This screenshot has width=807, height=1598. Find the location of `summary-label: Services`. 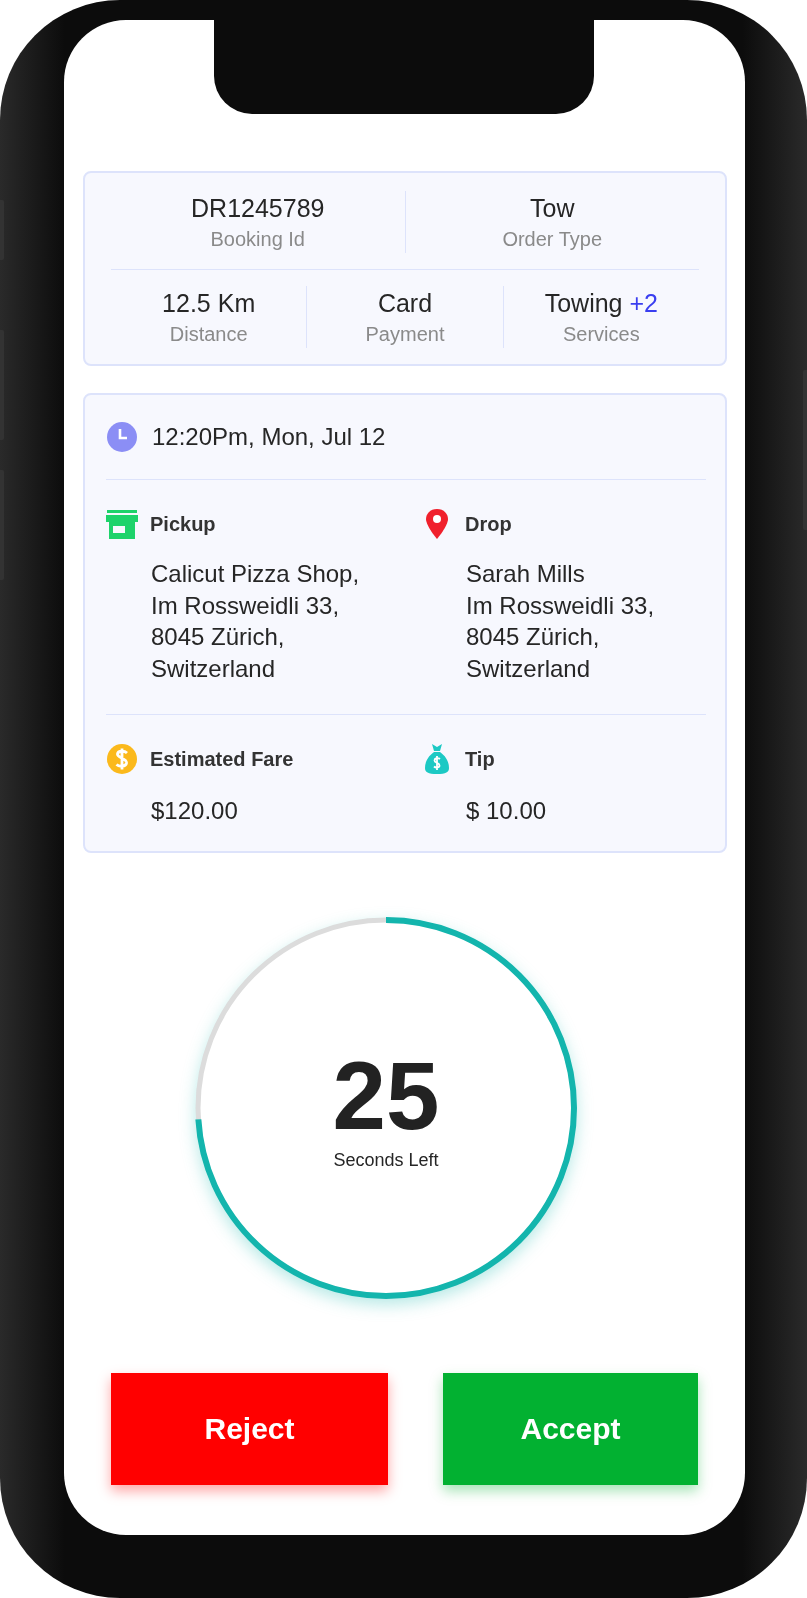

summary-label: Services is located at coordinates (601, 334).